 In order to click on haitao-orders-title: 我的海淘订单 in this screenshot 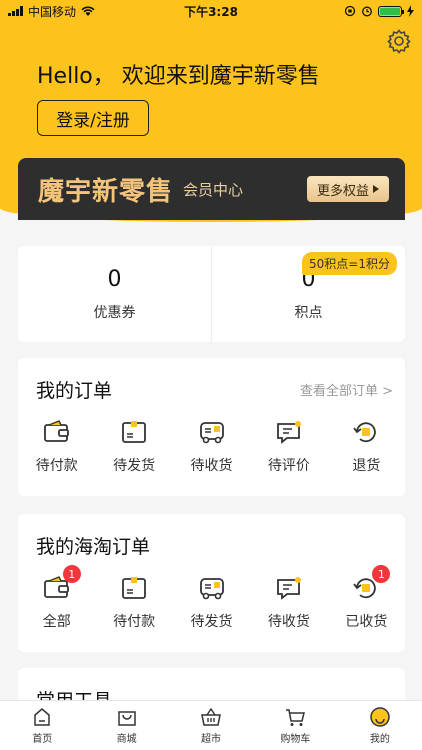, I will do `click(93, 547)`.